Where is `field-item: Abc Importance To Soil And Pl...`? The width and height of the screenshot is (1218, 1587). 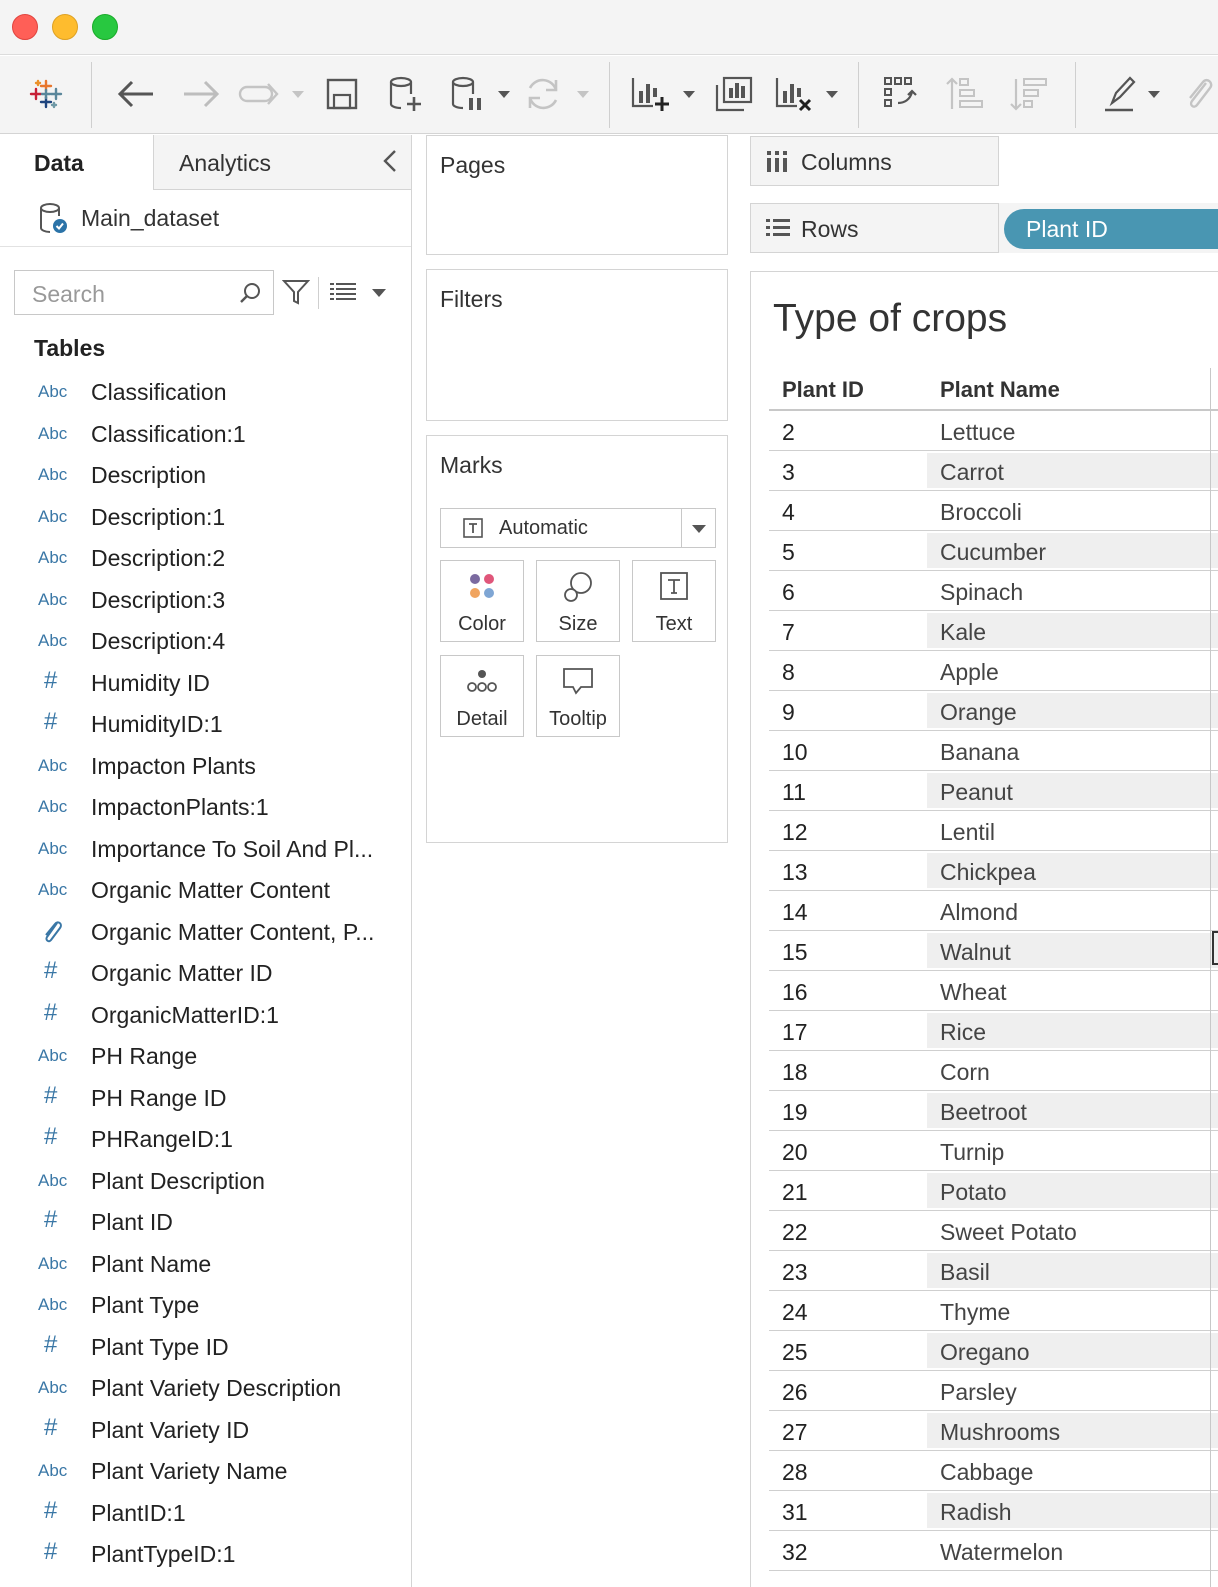
field-item: Abc Importance To Soil And Pl... is located at coordinates (205, 850).